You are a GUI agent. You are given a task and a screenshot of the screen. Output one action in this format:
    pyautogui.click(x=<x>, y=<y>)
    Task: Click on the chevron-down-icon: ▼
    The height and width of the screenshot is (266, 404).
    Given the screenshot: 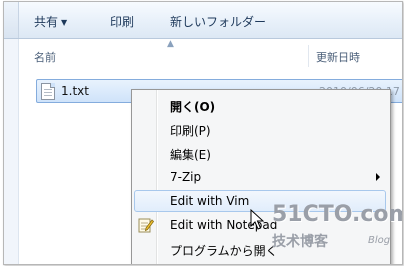 What is the action you would take?
    pyautogui.click(x=64, y=22)
    